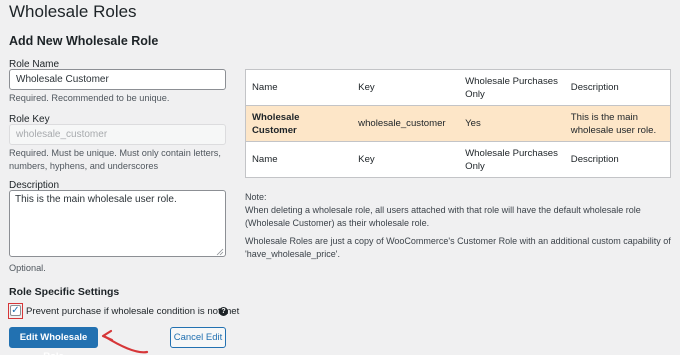 The width and height of the screenshot is (680, 355). I want to click on role-name-input, so click(117, 79).